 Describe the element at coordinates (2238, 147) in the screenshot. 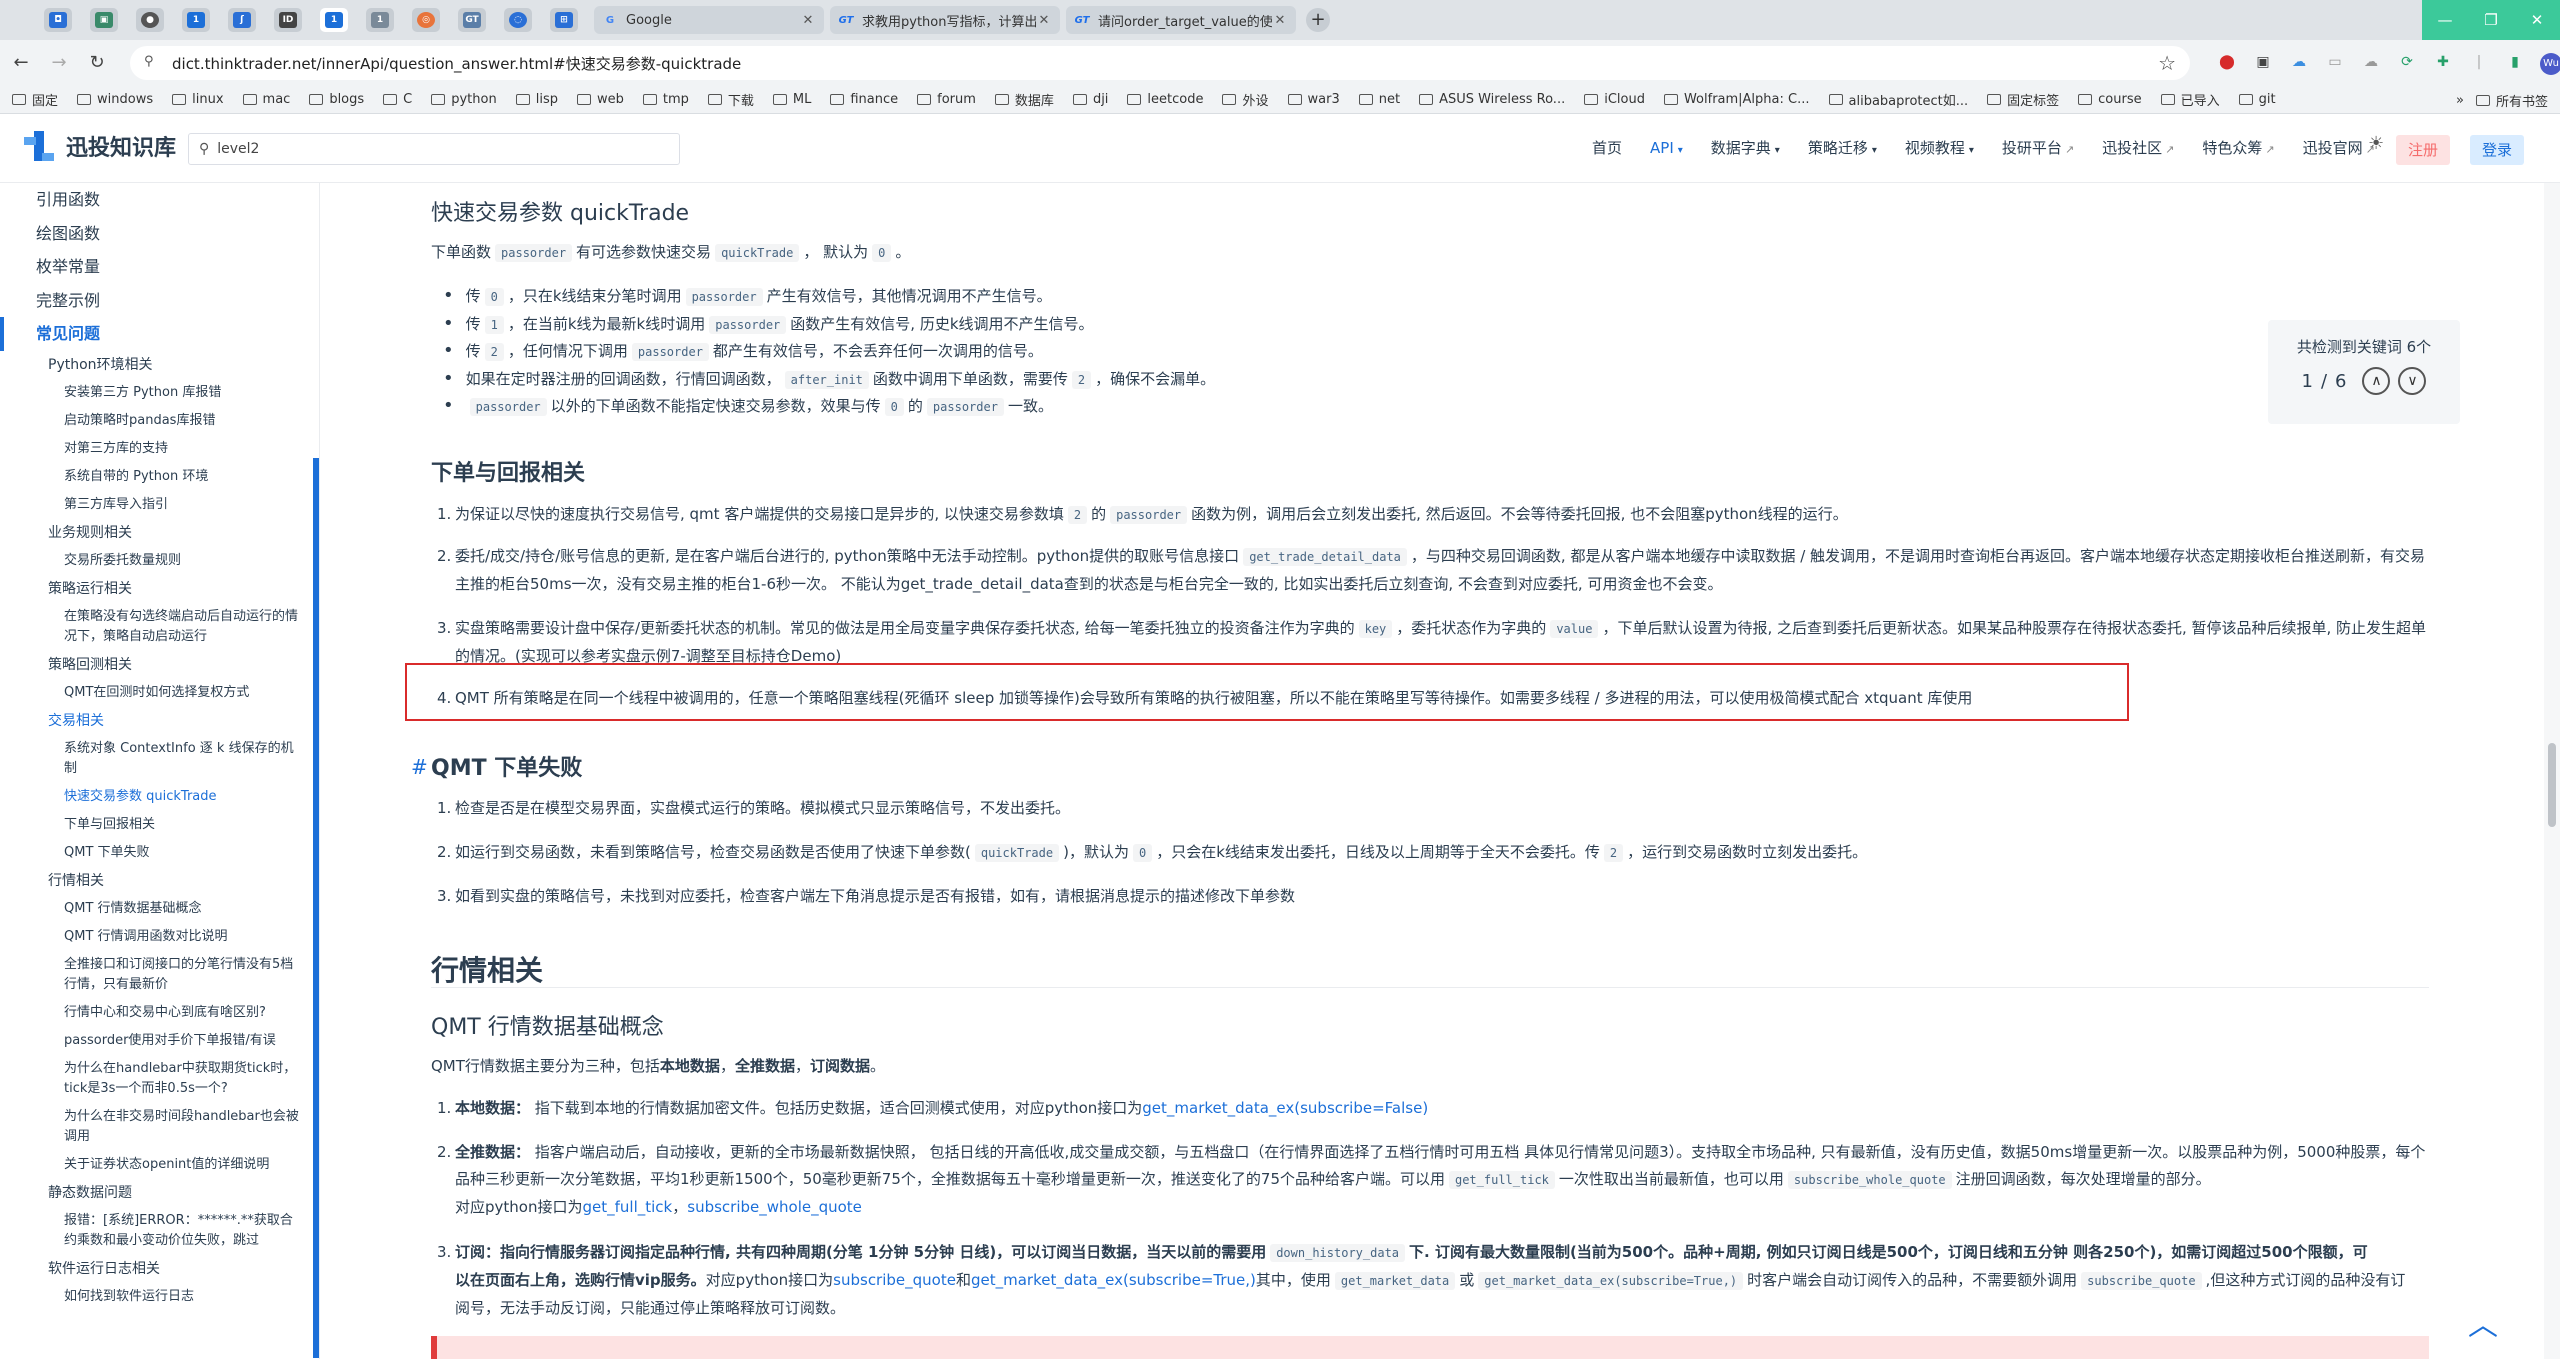

I see `nav-item: 特色众筹 ↗` at that location.